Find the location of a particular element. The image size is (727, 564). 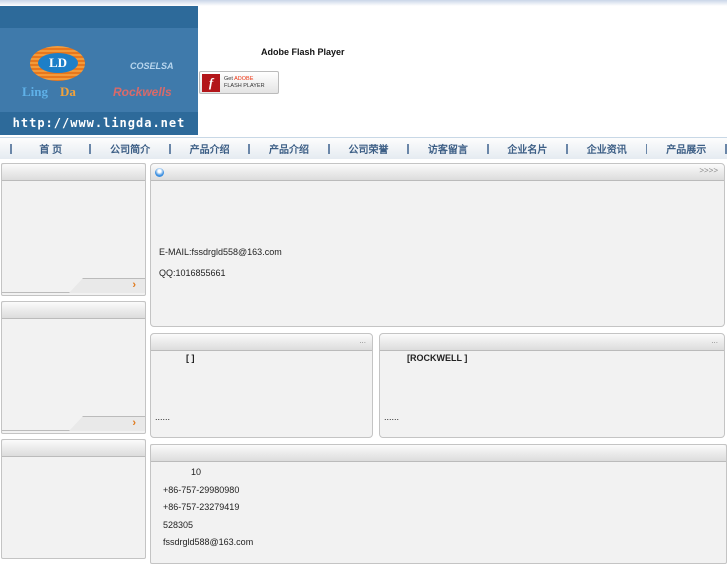

nav-products: 产品介绍 is located at coordinates (209, 148).